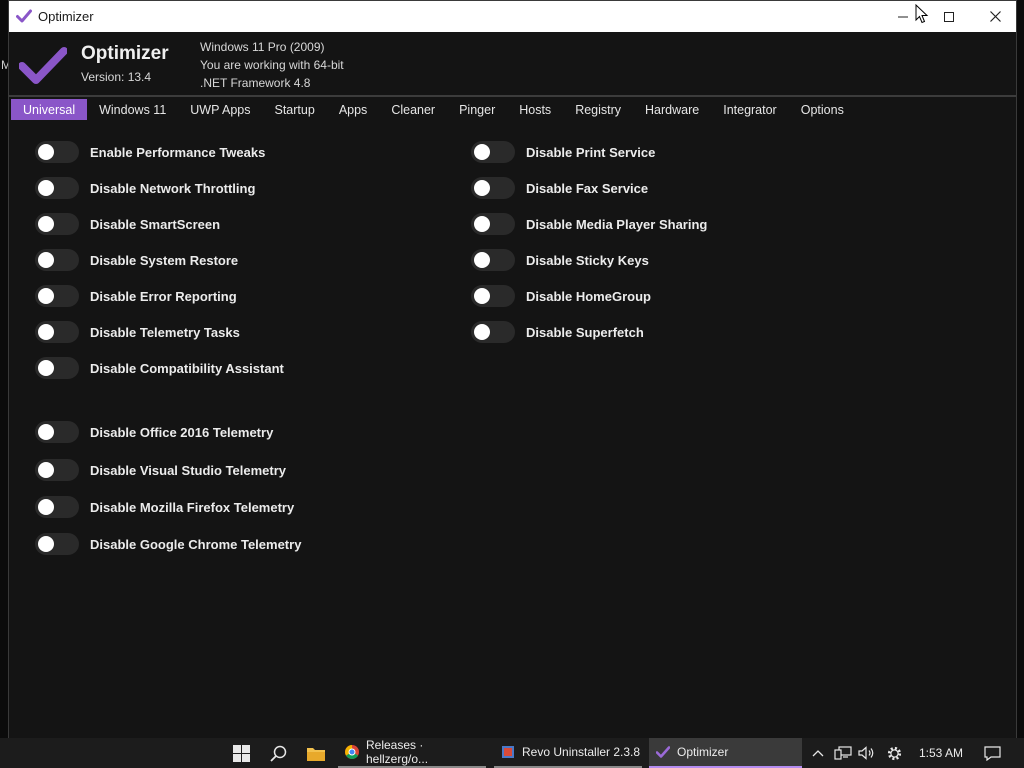 The image size is (1024, 768). What do you see at coordinates (568, 753) in the screenshot?
I see `taskbar-app-revo: Revo Uninstaller 2.3.8` at bounding box center [568, 753].